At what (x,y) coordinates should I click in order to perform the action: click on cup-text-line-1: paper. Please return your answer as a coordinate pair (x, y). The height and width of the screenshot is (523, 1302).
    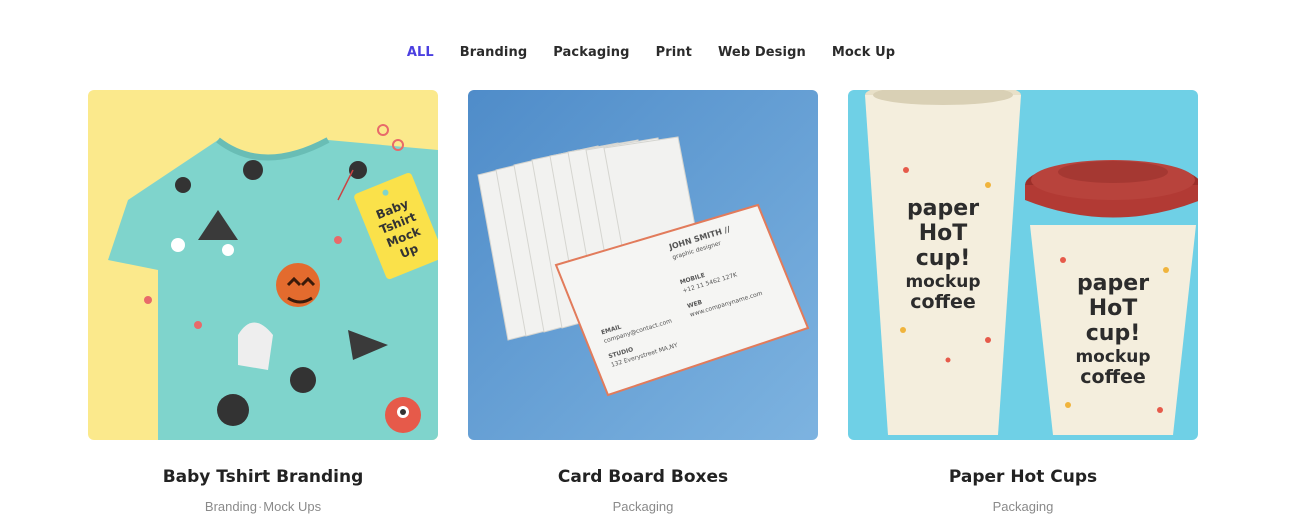
    Looking at the image, I should click on (943, 208).